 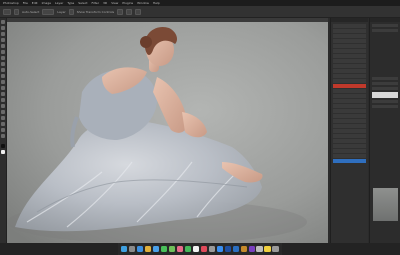 I want to click on auto-select-checkbox, so click(x=16, y=11).